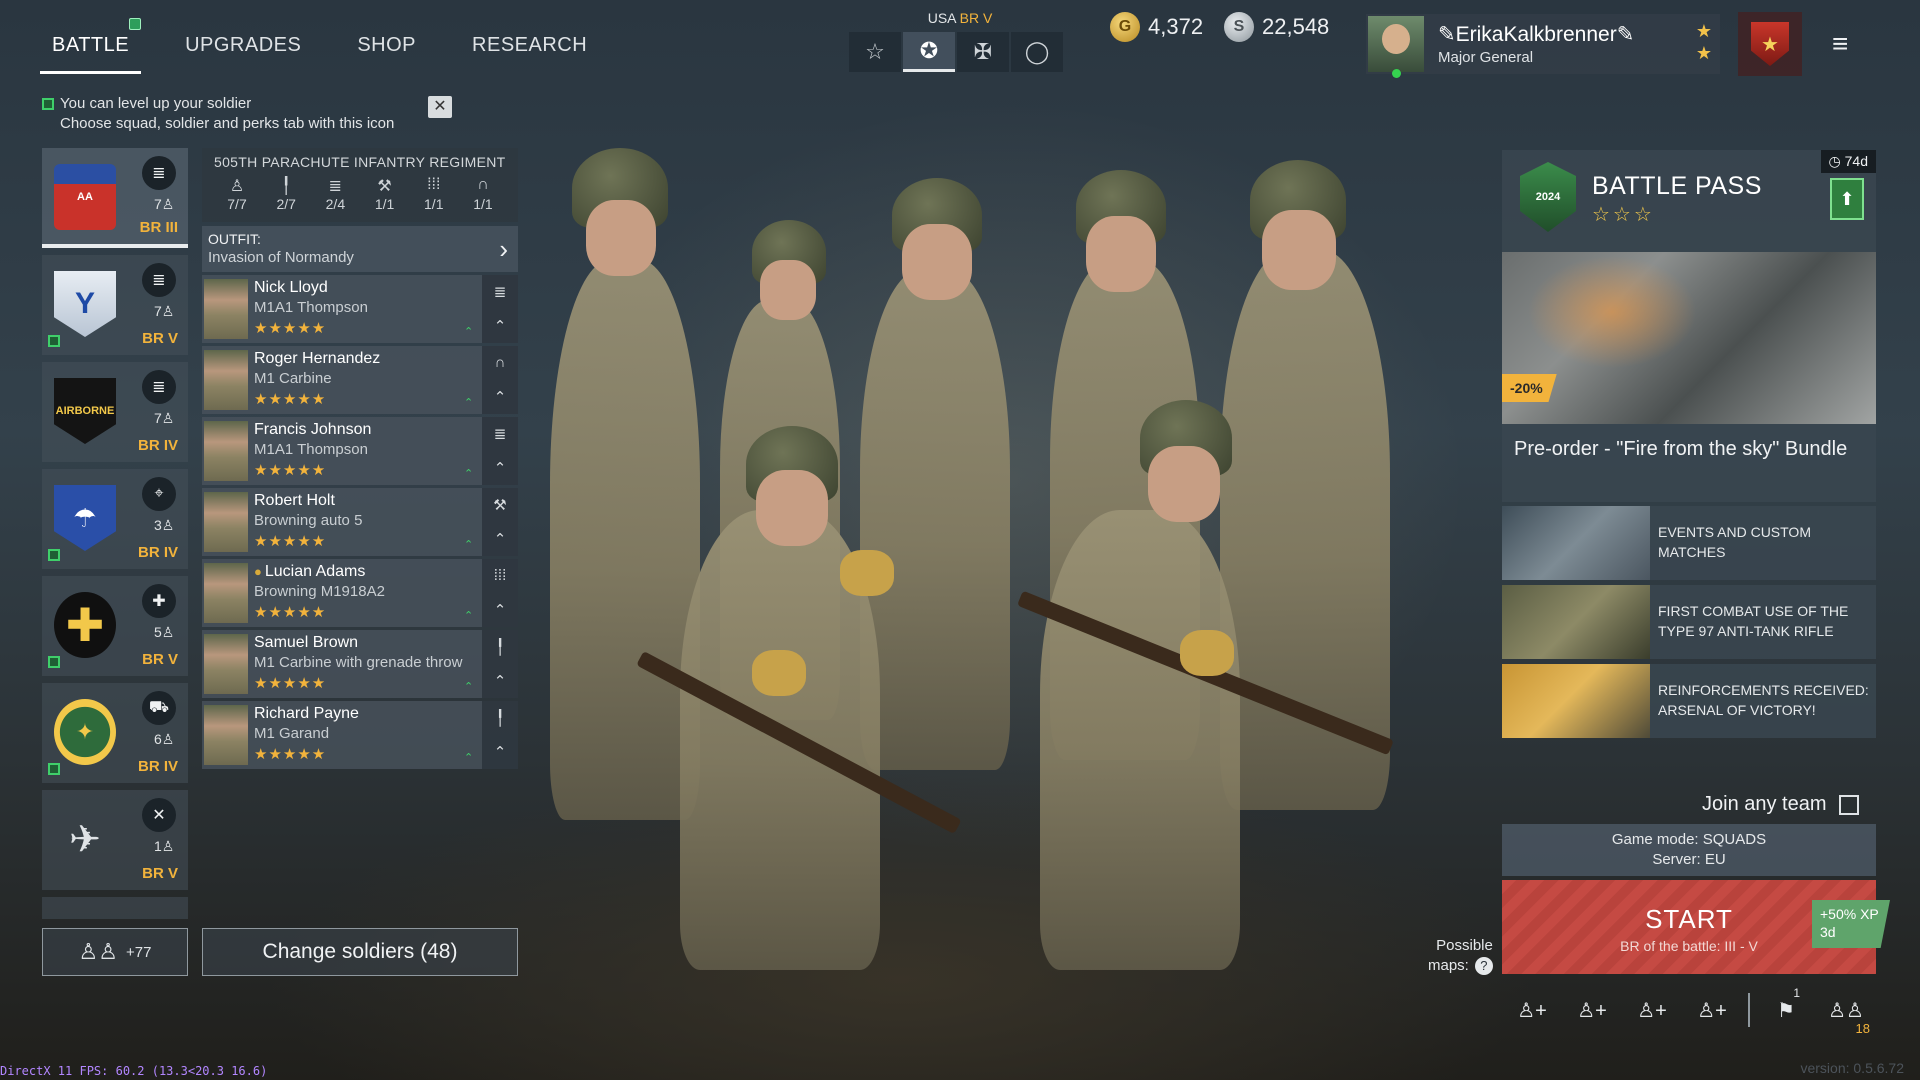 This screenshot has width=1920, height=1080. I want to click on friends-group-icon: ♙♙ 18, so click(1846, 1013).